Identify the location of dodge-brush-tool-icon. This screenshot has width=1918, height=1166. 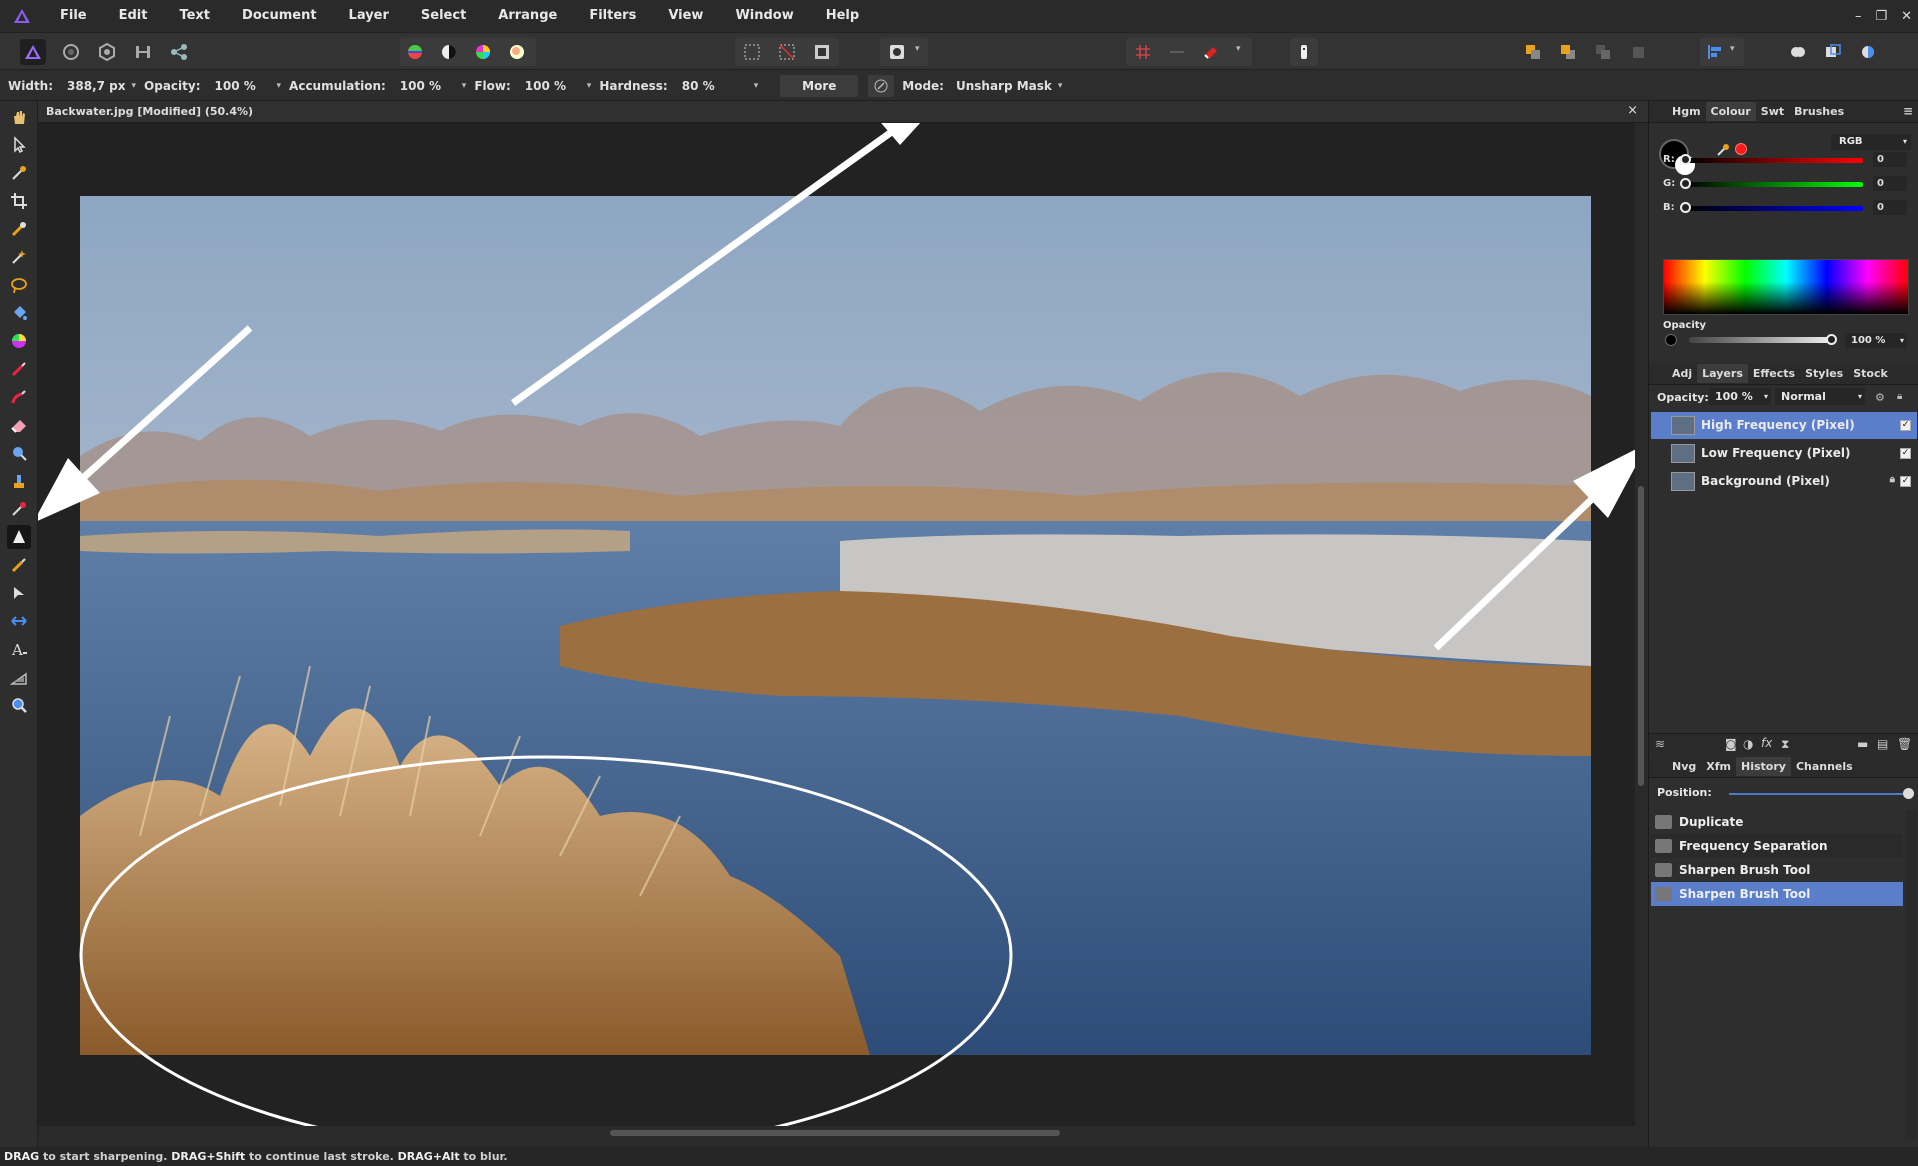
(19, 453).